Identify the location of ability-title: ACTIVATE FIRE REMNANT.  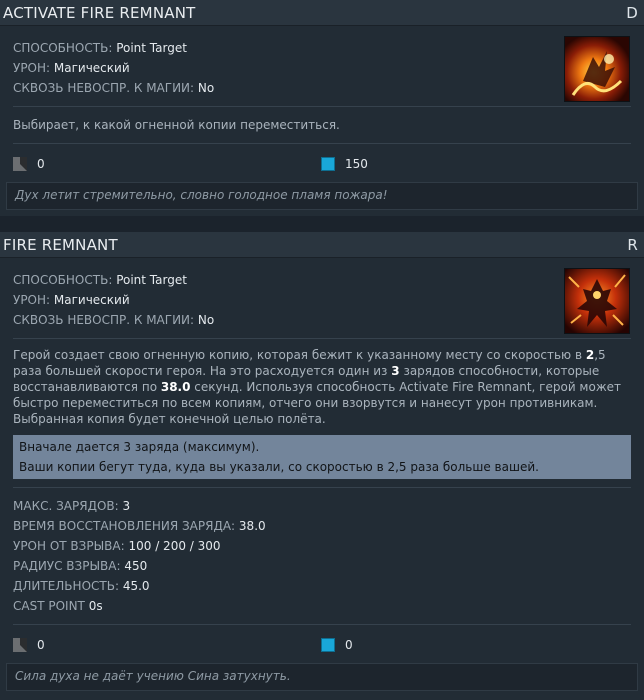
(99, 12).